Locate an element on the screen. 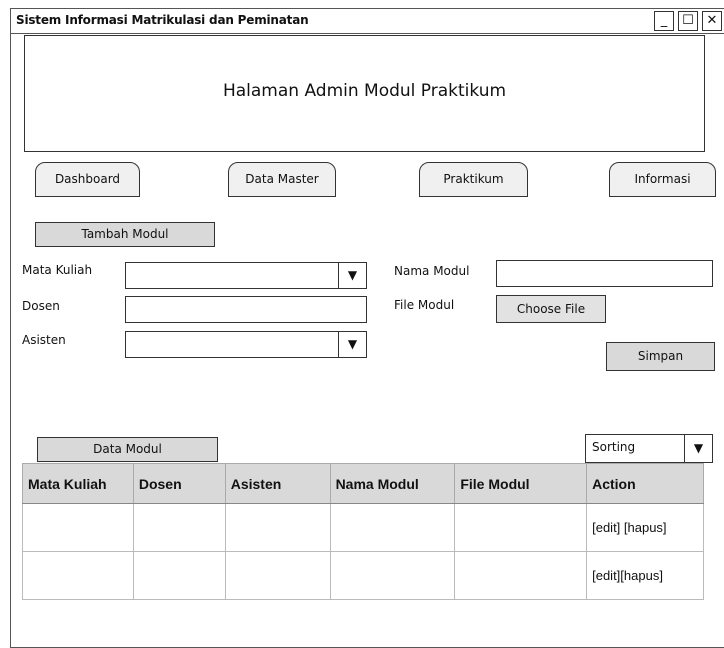  nav-informasi-button: Informasi is located at coordinates (662, 179).